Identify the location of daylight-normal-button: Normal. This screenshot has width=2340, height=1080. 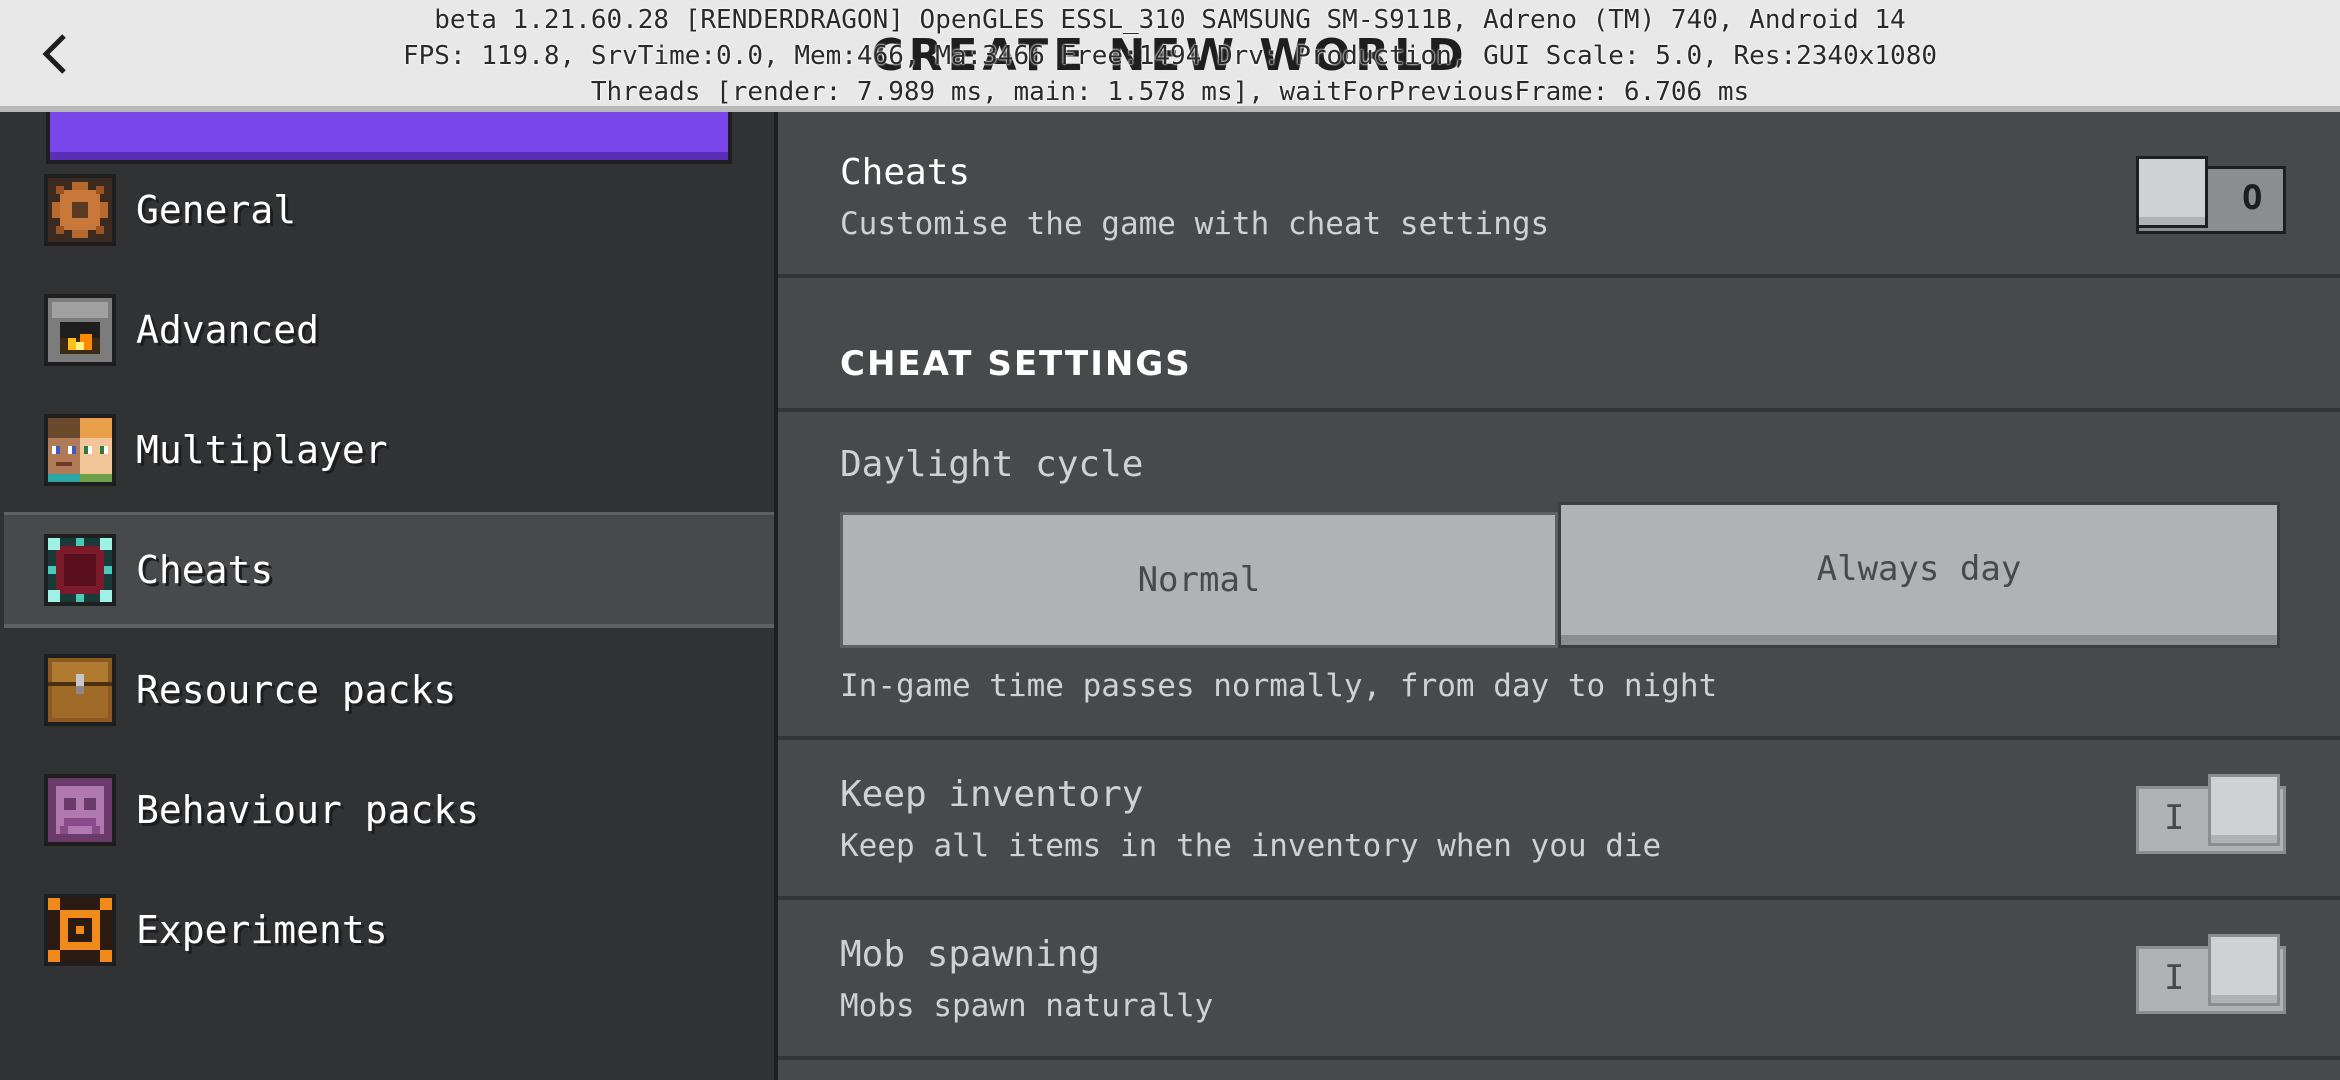
(1199, 580).